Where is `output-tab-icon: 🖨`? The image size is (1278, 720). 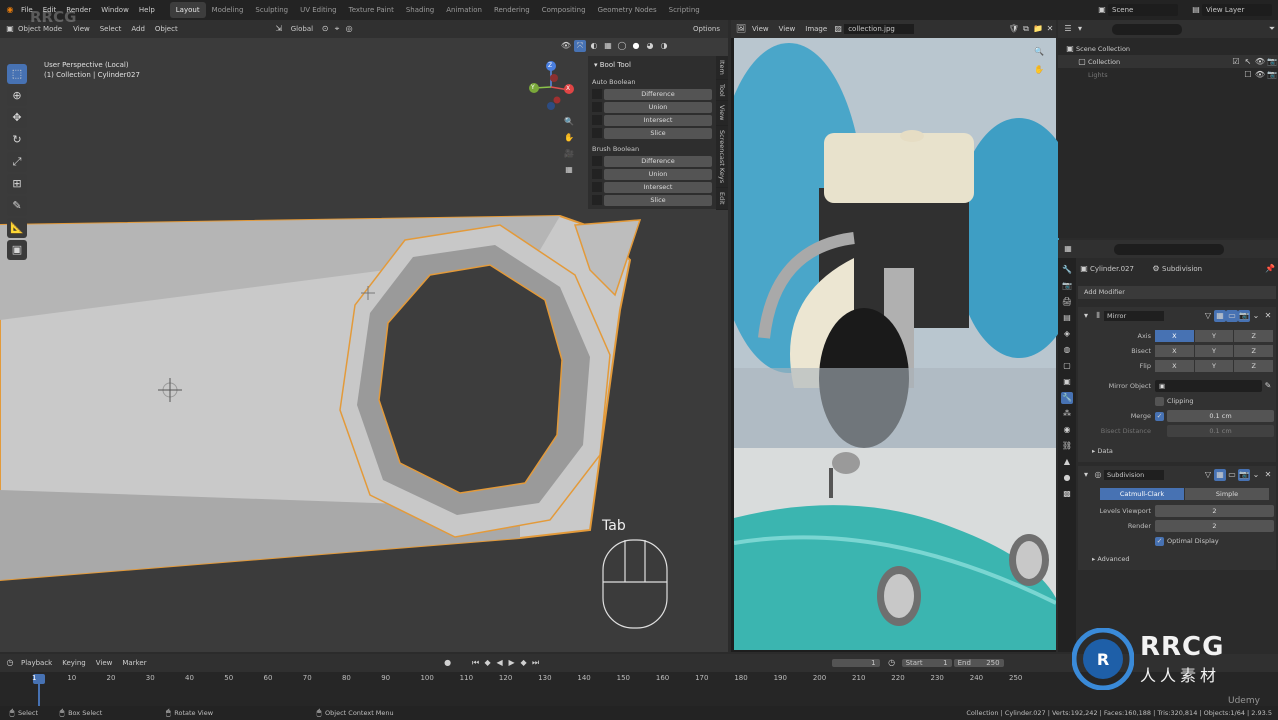 output-tab-icon: 🖨 is located at coordinates (1067, 302).